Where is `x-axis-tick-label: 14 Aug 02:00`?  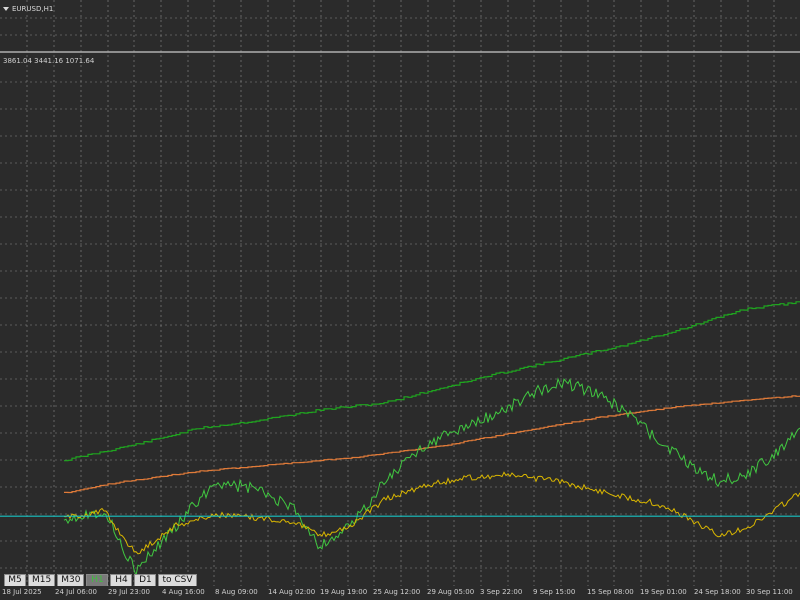
x-axis-tick-label: 14 Aug 02:00 is located at coordinates (292, 592).